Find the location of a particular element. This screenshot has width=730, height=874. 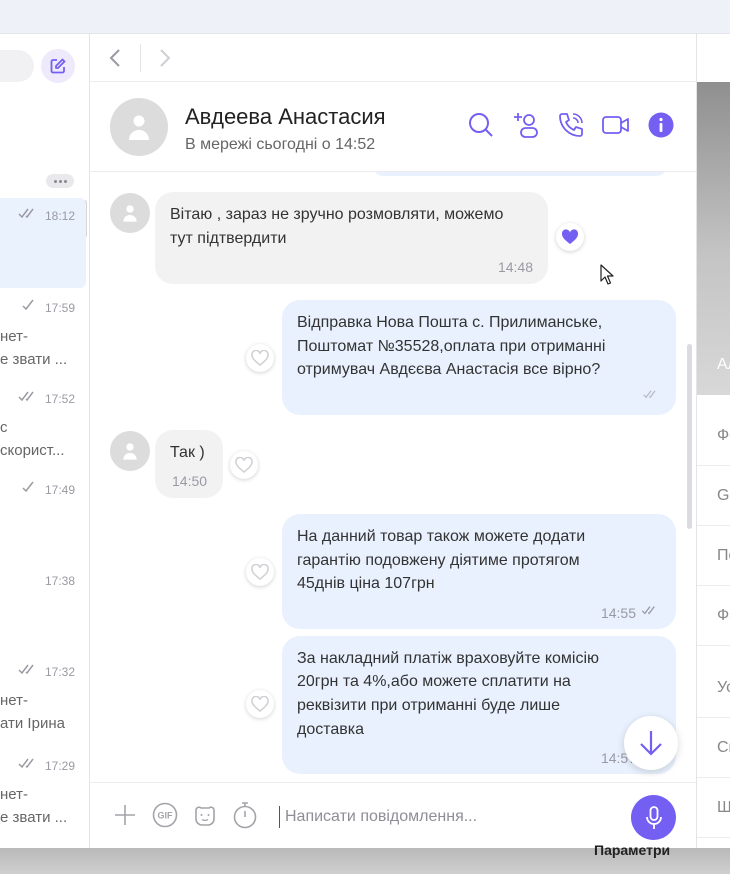

search-button is located at coordinates (481, 125).